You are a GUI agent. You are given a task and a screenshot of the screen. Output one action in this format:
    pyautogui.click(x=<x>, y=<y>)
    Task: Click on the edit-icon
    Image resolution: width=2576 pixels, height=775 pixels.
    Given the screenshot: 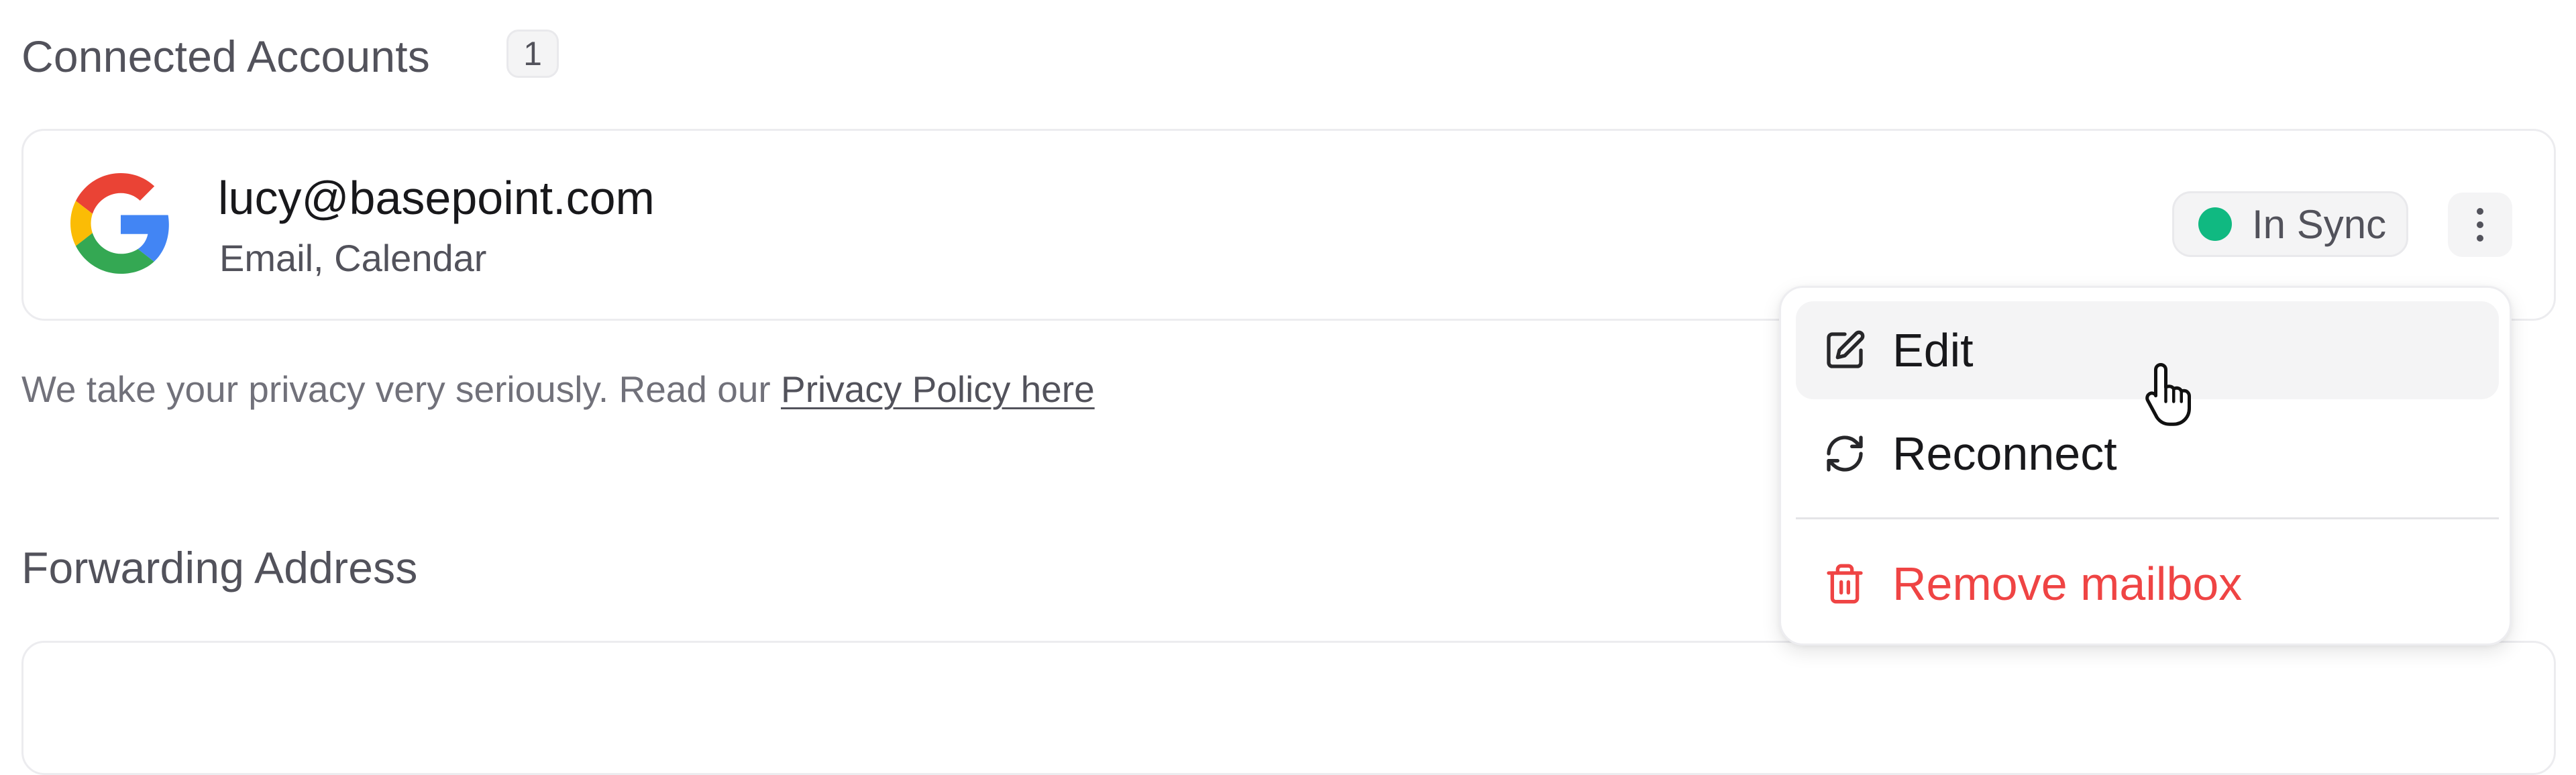 What is the action you would take?
    pyautogui.click(x=1845, y=350)
    